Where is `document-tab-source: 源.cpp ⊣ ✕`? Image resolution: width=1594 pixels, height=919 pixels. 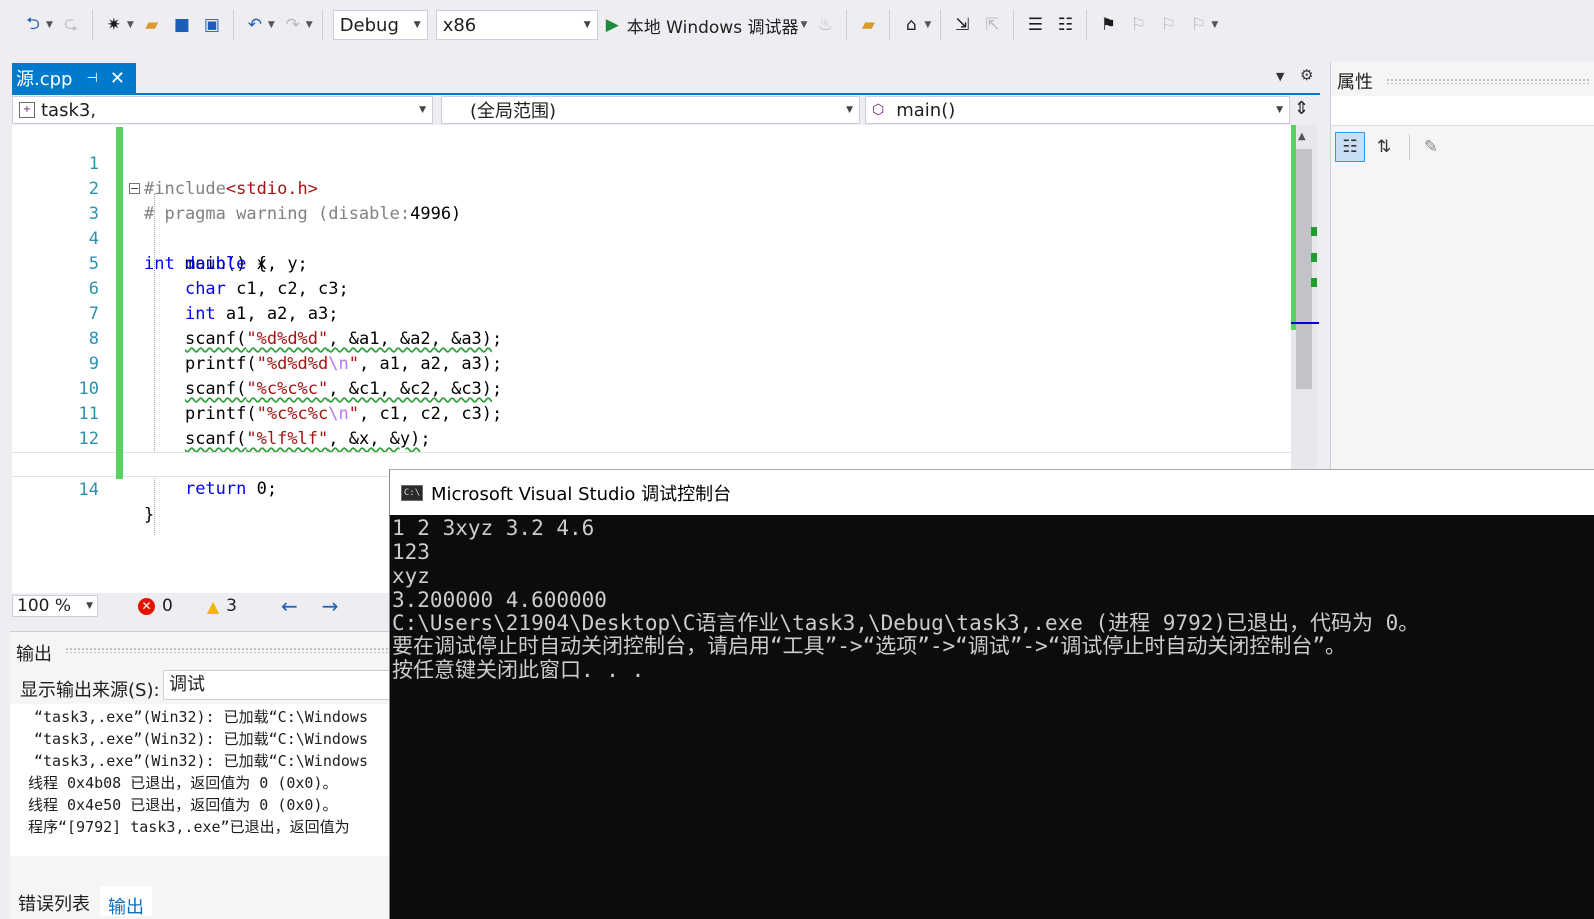 document-tab-source: 源.cpp ⊣ ✕ is located at coordinates (74, 78).